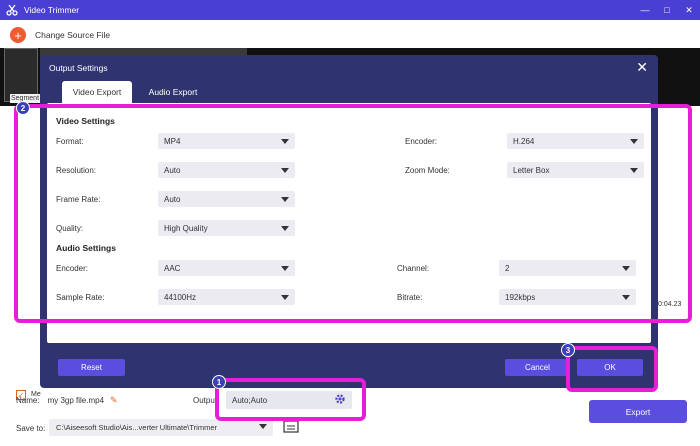  What do you see at coordinates (568, 350) in the screenshot?
I see `step-badge-3: 3` at bounding box center [568, 350].